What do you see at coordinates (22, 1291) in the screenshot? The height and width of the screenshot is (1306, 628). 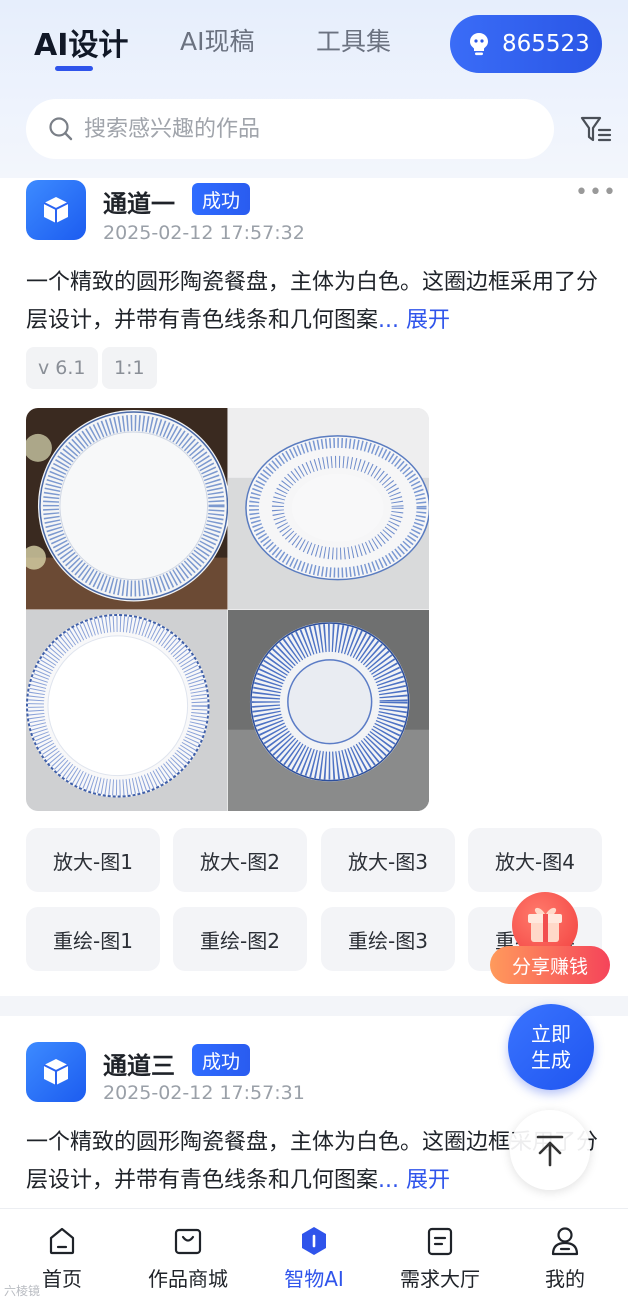 I see `watermark: 六棱镜` at bounding box center [22, 1291].